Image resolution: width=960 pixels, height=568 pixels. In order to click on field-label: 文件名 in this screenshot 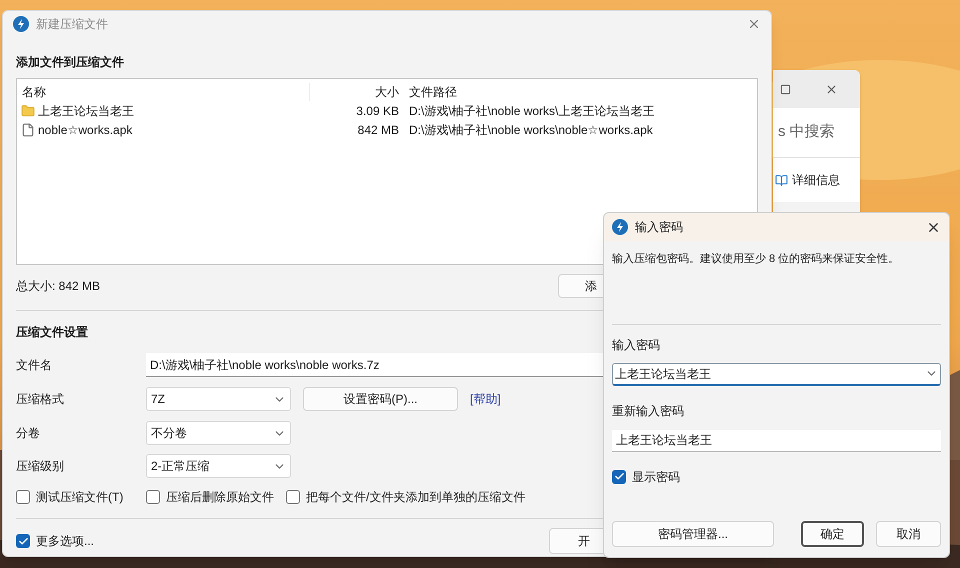, I will do `click(34, 365)`.